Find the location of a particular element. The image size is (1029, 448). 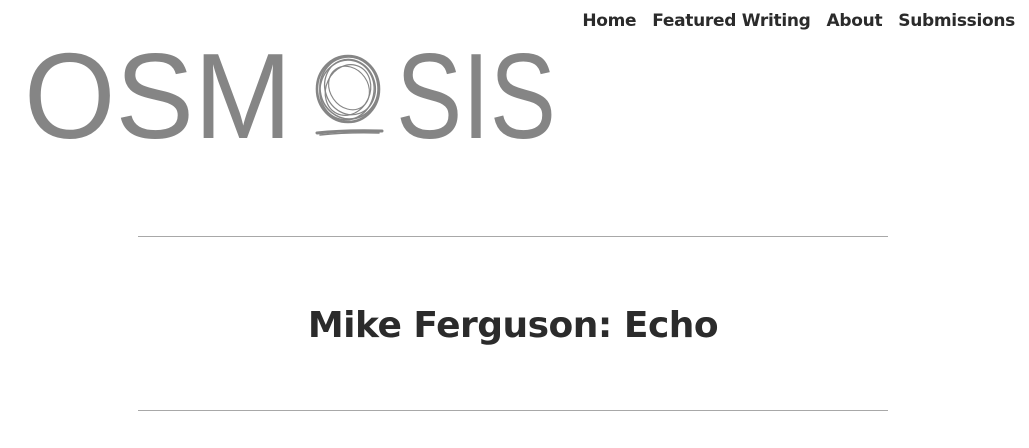

nav-link-featured-writing: Featured Writing is located at coordinates (731, 21).